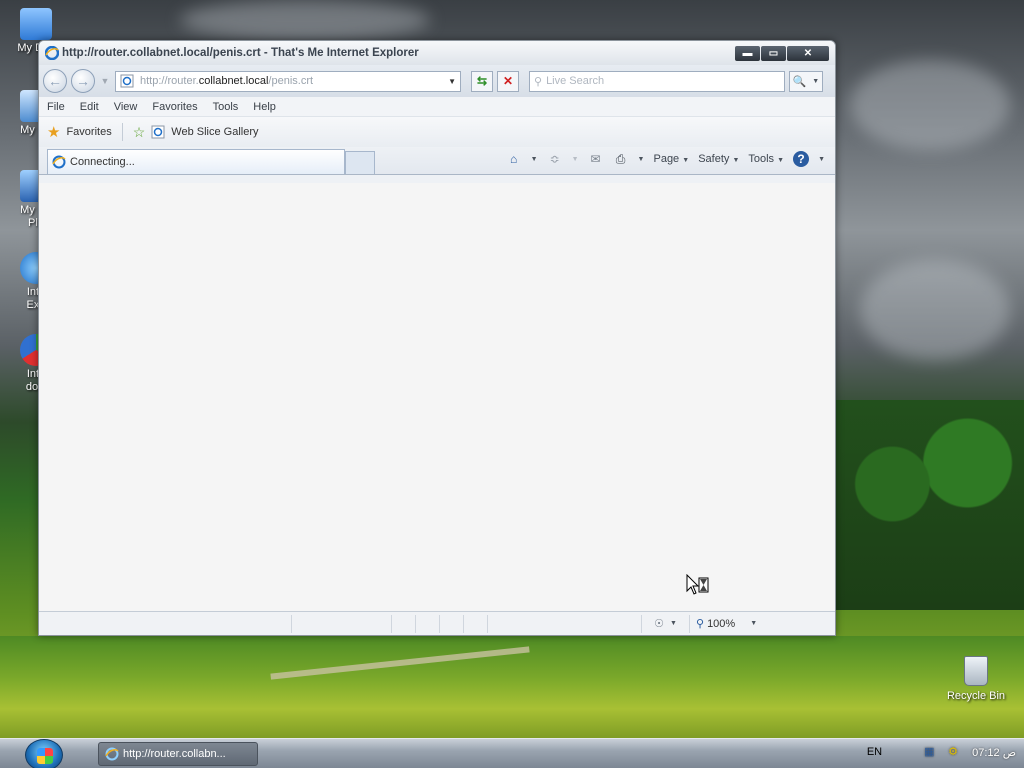 Image resolution: width=1024 pixels, height=768 pixels. I want to click on page-menu-label: Page, so click(666, 159).